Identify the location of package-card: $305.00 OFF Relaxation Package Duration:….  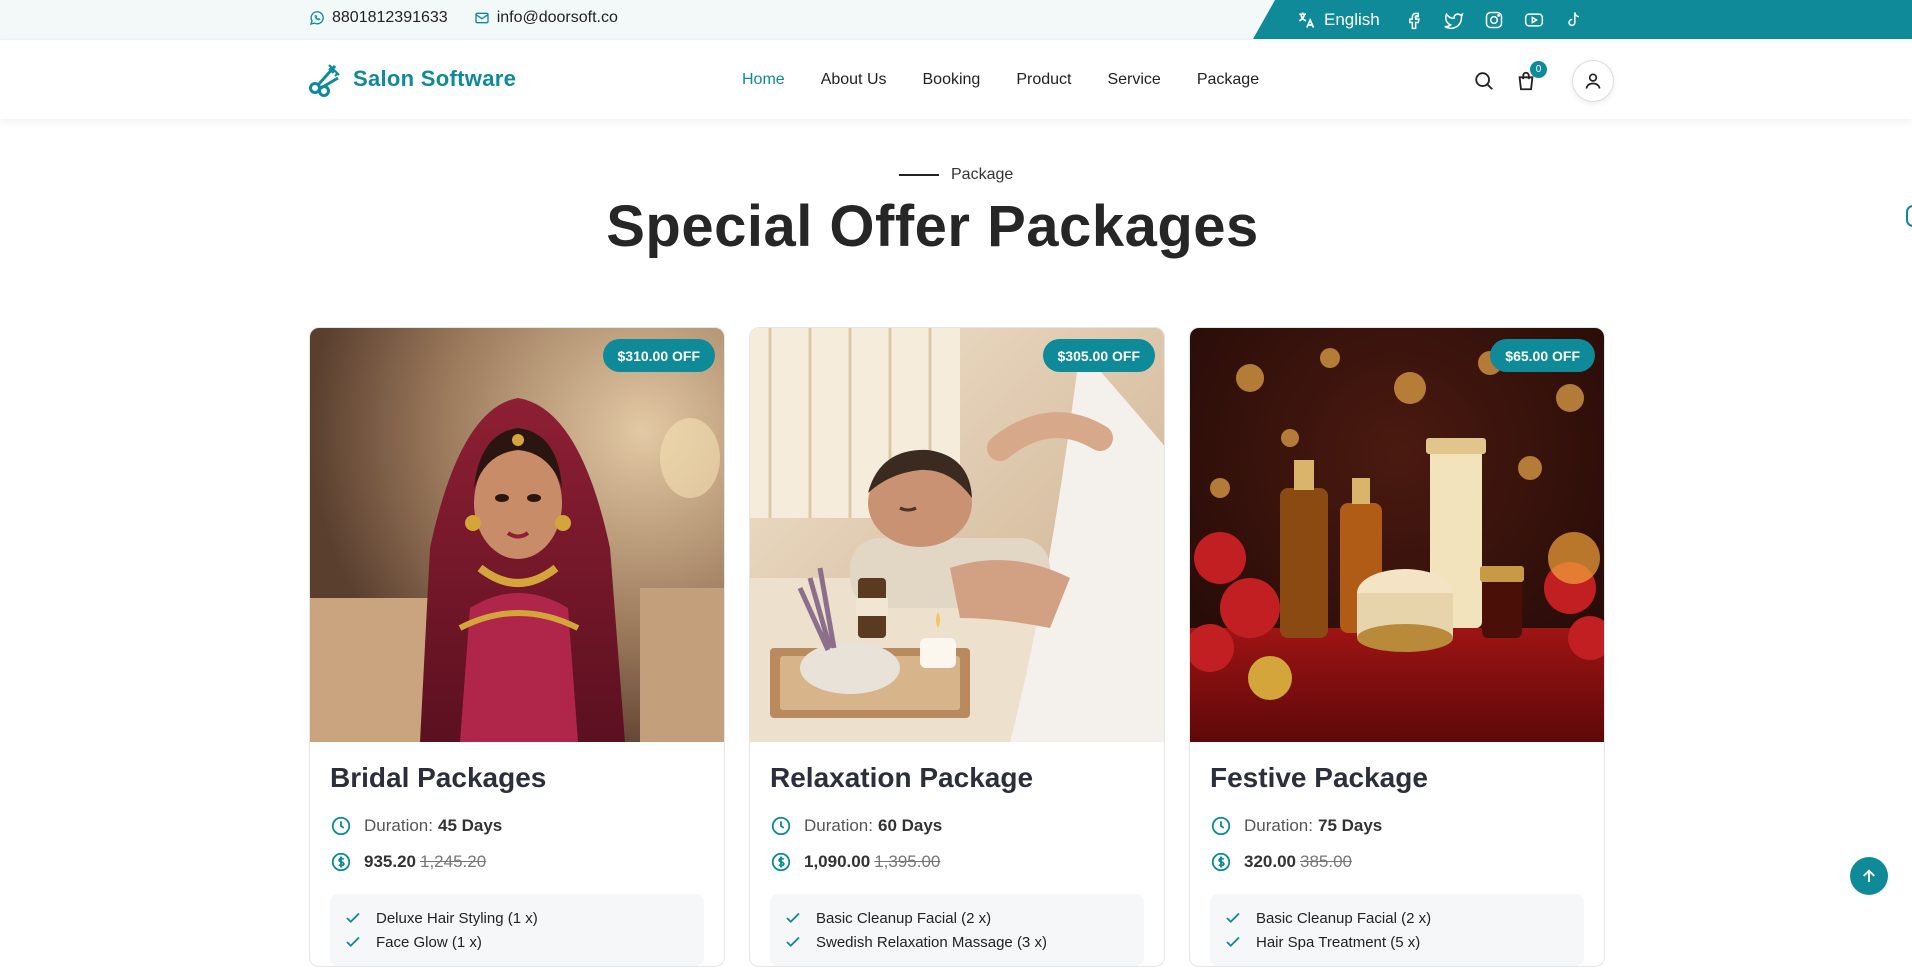
(957, 647).